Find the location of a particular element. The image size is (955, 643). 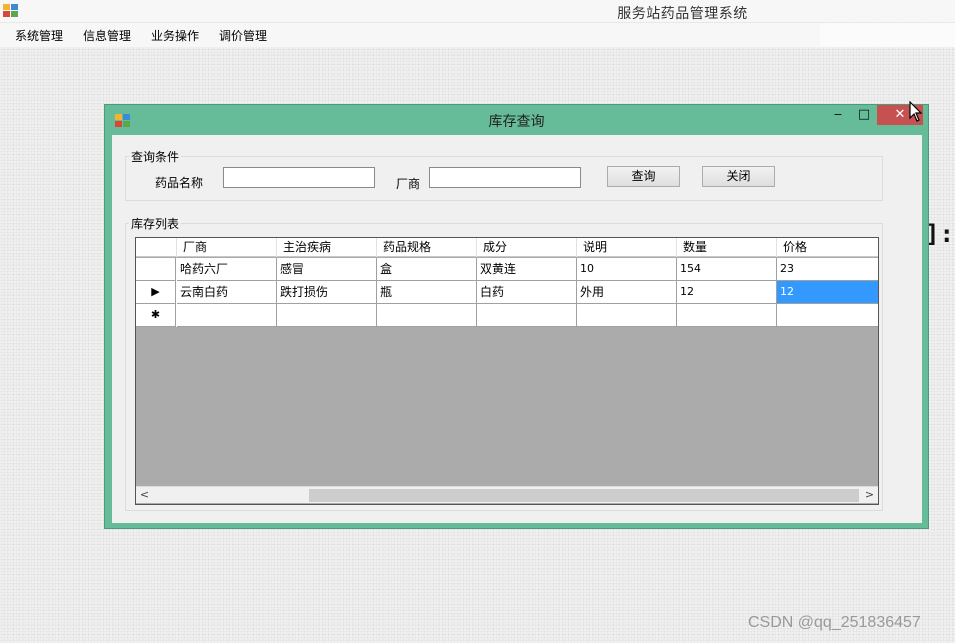

dialog-titlebar: 库存查询 ‒ □ ✕ is located at coordinates (516, 120).